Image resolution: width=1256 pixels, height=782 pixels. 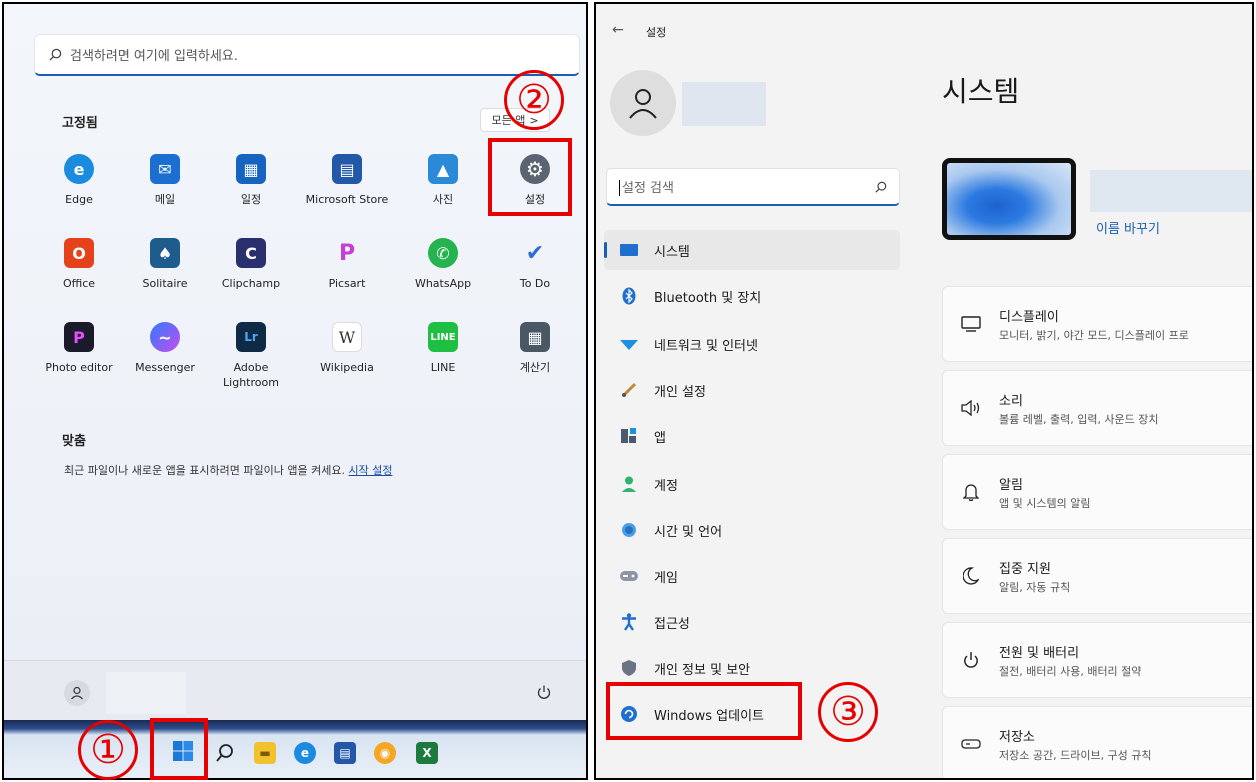 I want to click on pinned-app-calendar: ▦ 일정, so click(x=251, y=181).